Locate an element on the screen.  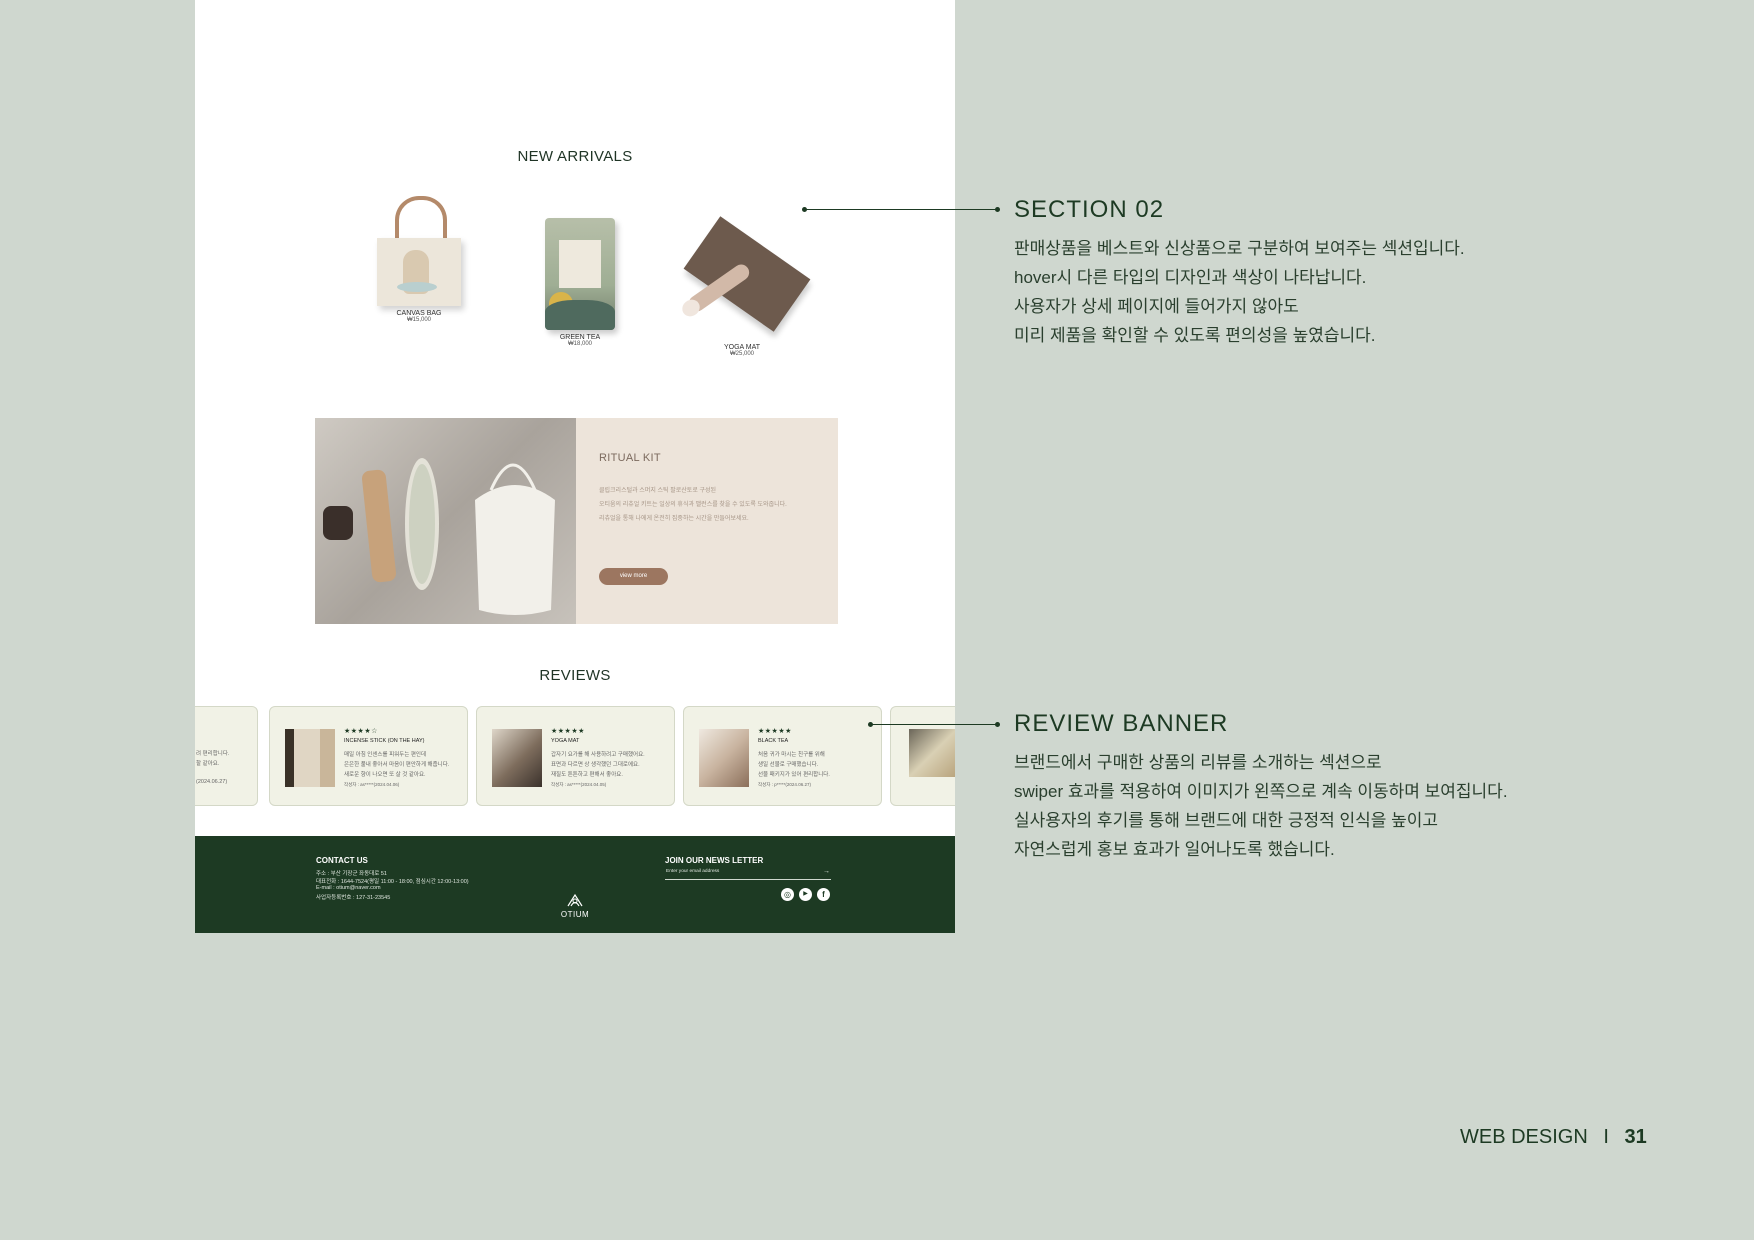
view-more-button: view more is located at coordinates (633, 576).